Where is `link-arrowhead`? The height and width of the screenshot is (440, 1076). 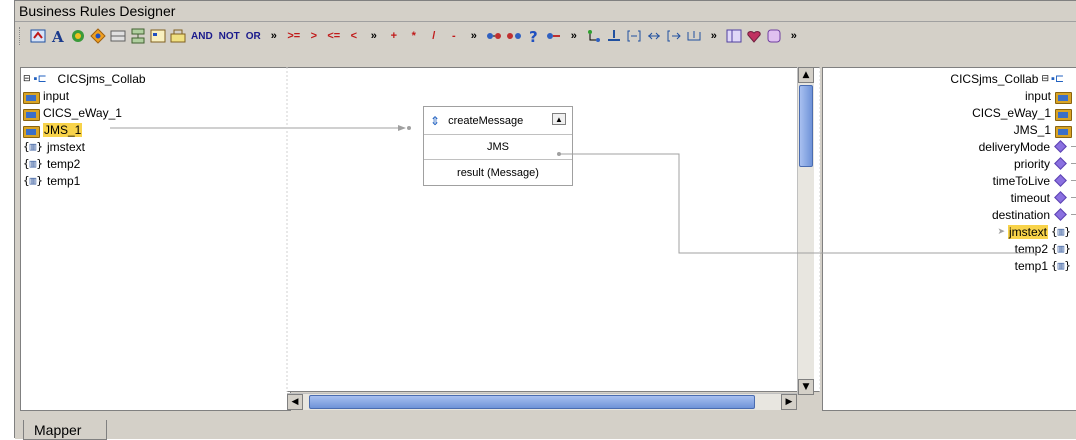 link-arrowhead is located at coordinates (402, 128).